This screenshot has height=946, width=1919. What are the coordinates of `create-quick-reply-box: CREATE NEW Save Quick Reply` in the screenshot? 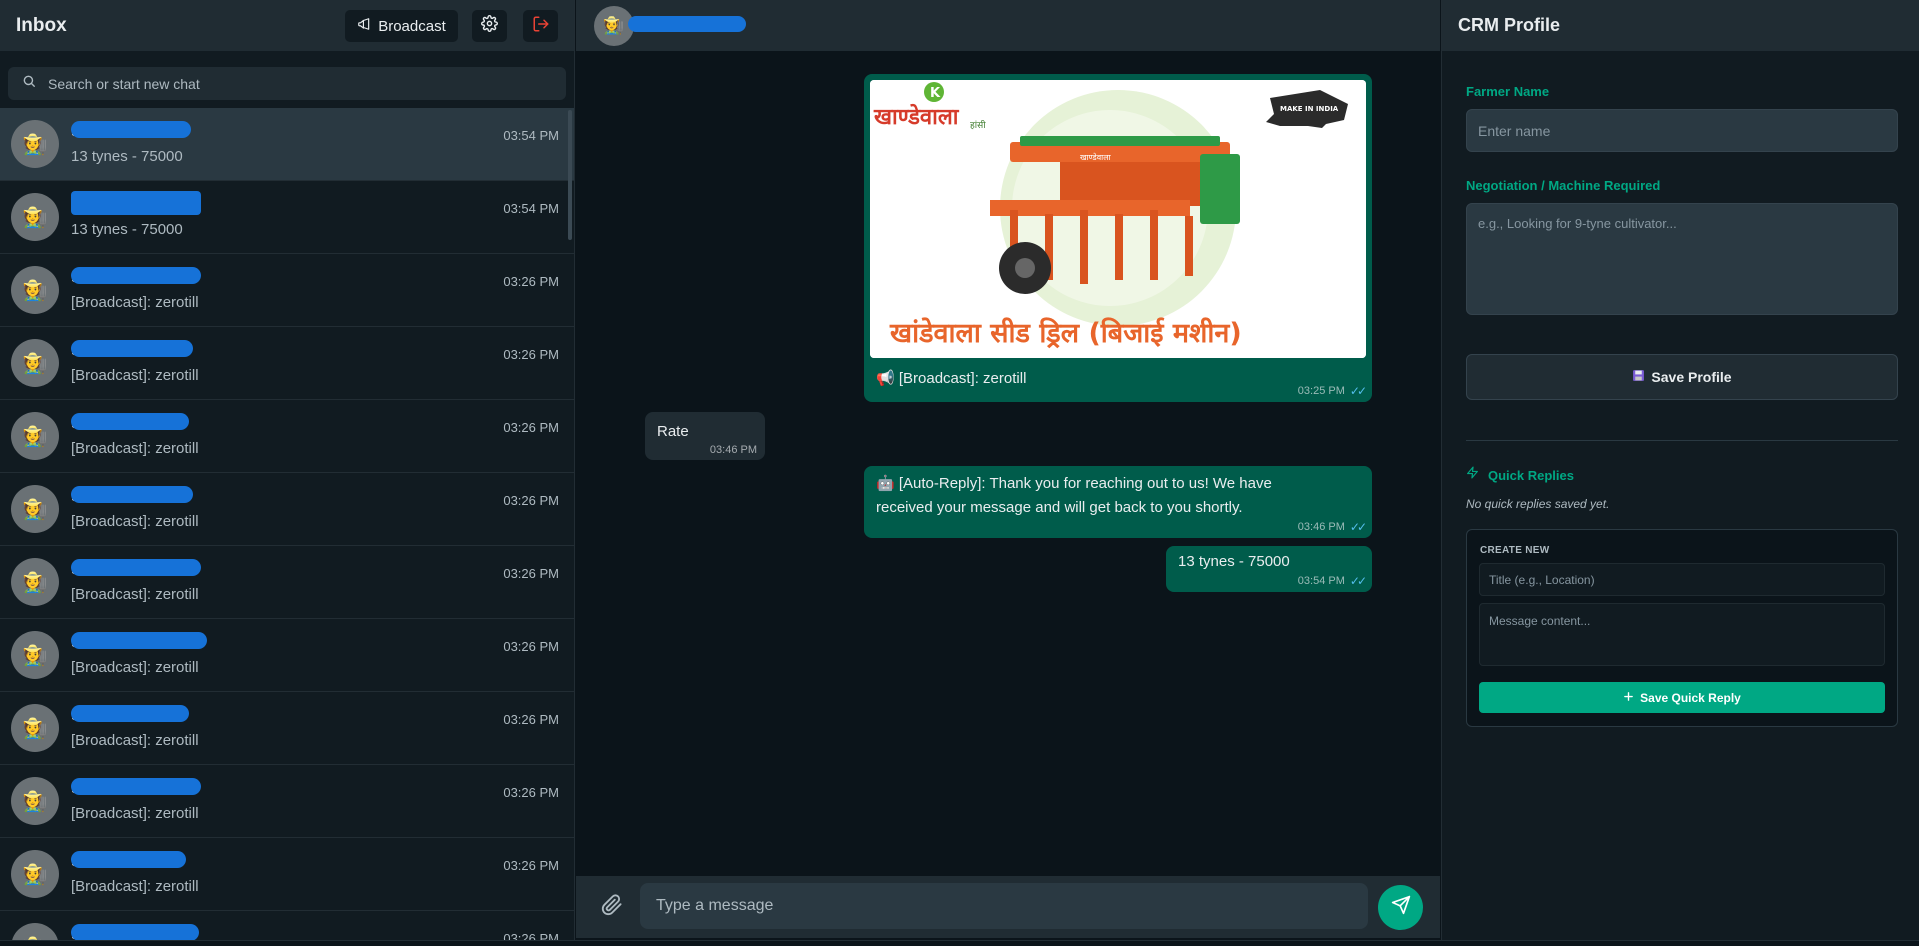 It's located at (1682, 628).